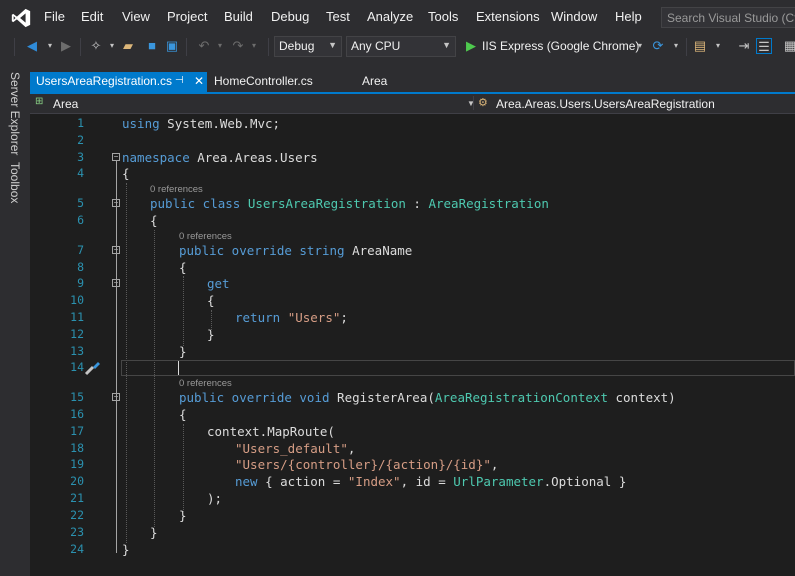 This screenshot has height=576, width=795. What do you see at coordinates (238, 16) in the screenshot?
I see `menu-build: Build` at bounding box center [238, 16].